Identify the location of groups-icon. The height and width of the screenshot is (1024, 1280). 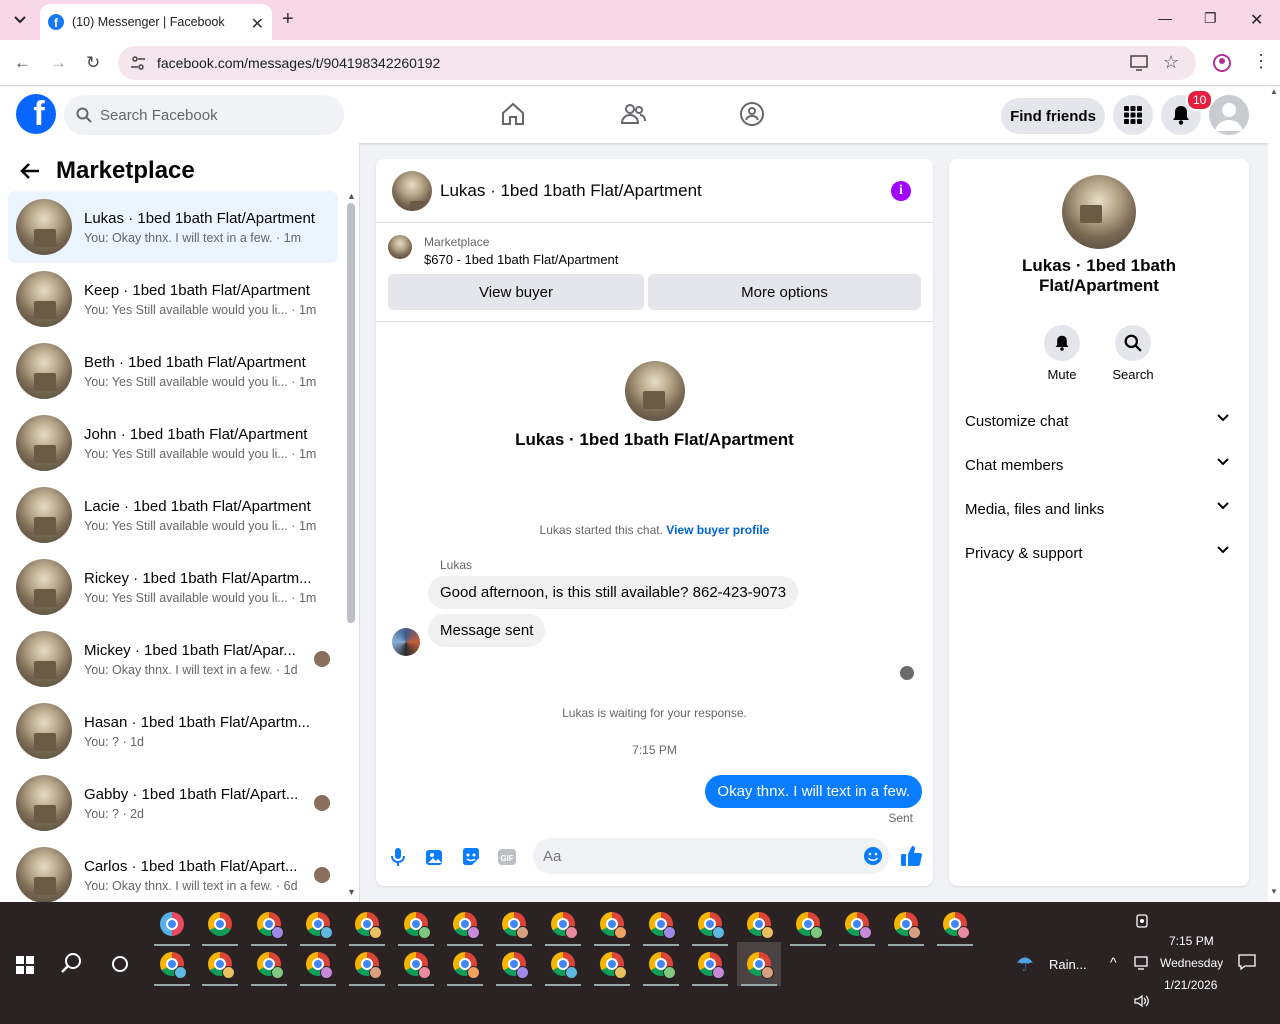
(752, 114).